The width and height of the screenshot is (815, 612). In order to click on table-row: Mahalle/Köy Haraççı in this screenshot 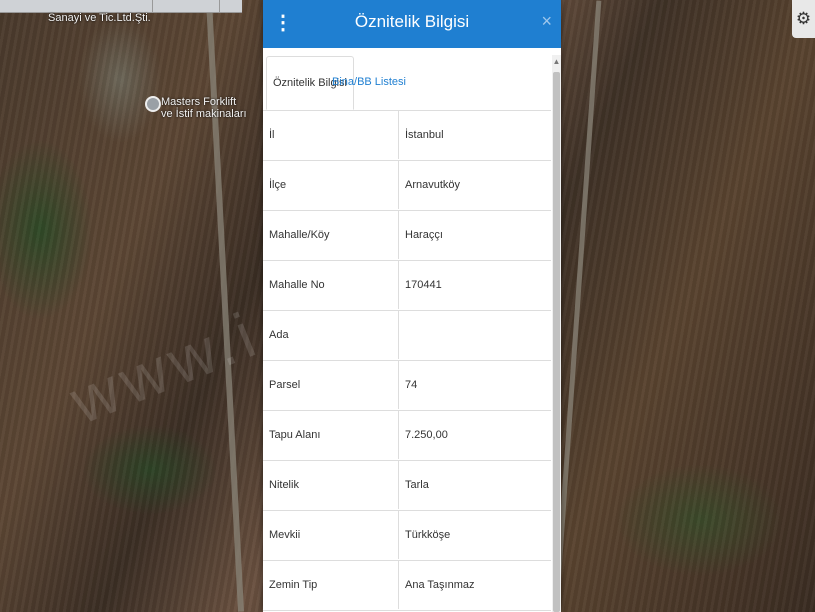, I will do `click(407, 236)`.